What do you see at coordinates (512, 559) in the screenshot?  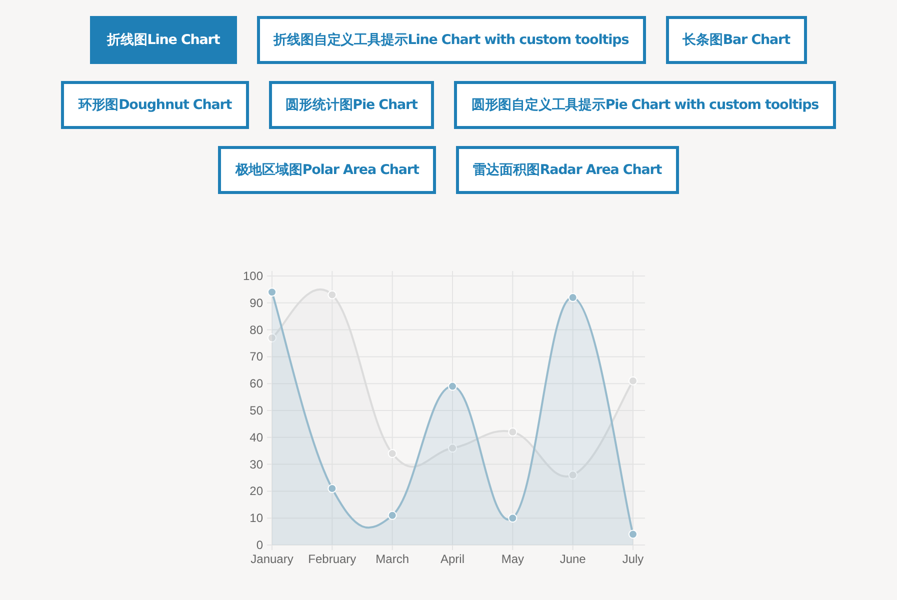 I see `x-axis-label: May` at bounding box center [512, 559].